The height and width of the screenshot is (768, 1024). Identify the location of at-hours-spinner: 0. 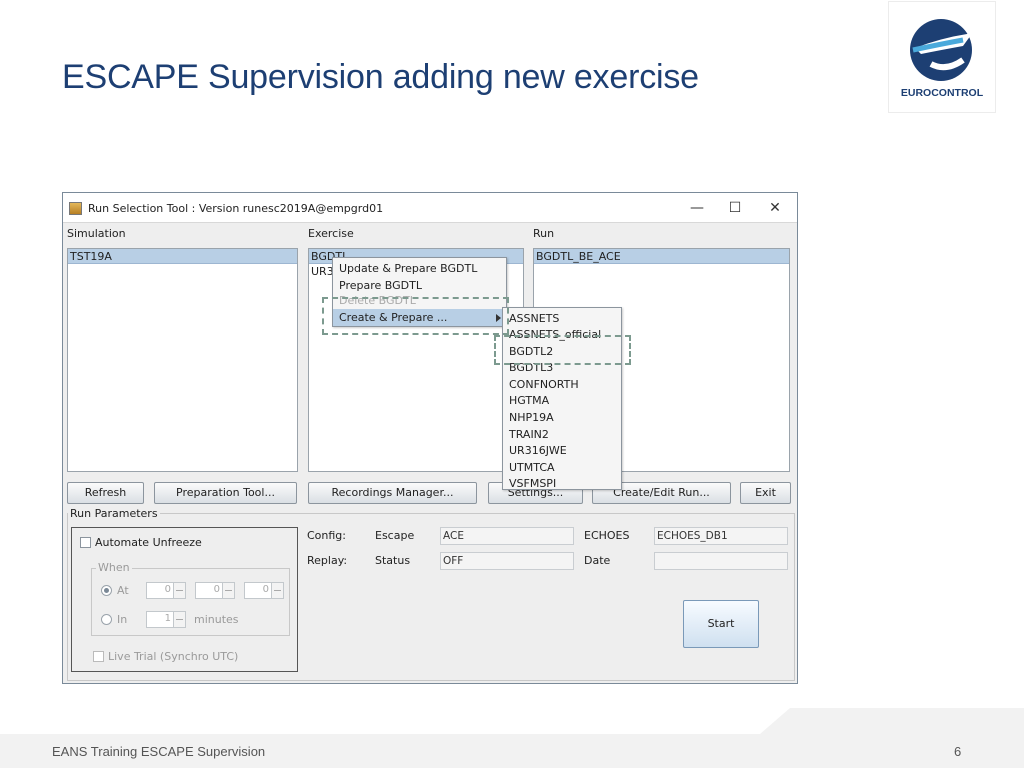
(166, 590).